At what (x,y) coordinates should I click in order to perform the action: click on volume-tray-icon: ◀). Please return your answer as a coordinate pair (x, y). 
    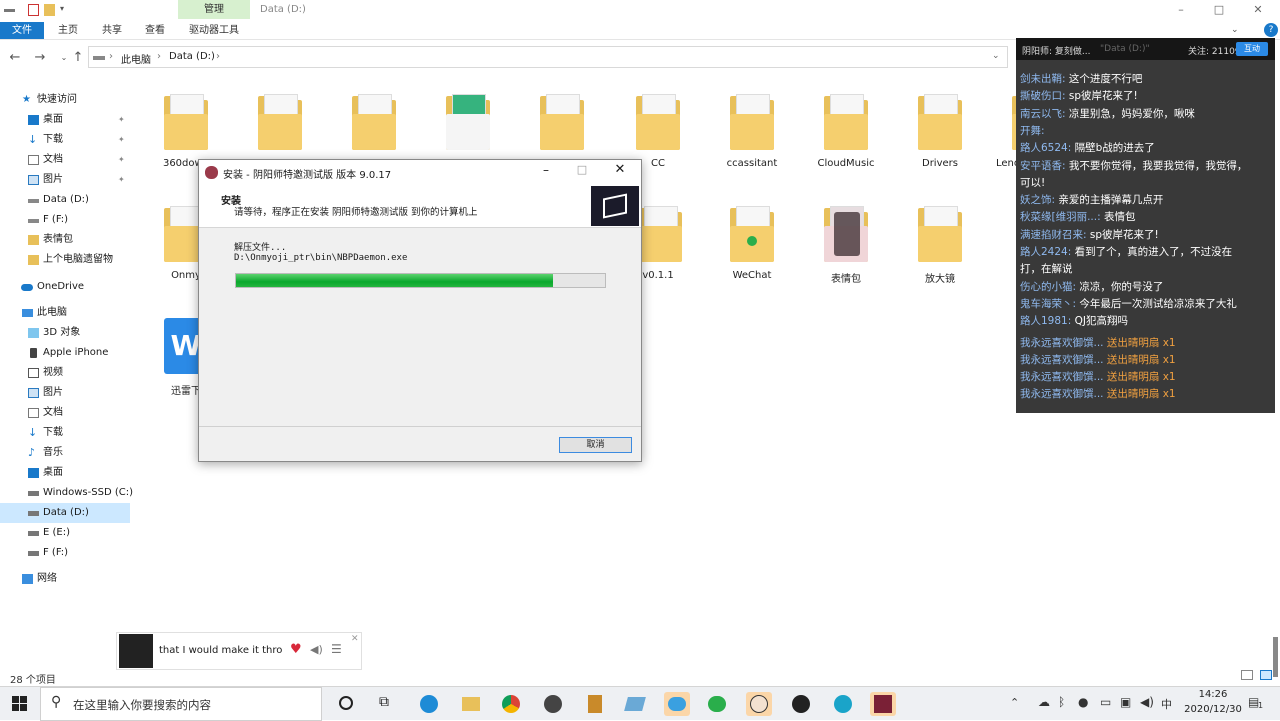
    Looking at the image, I should click on (1147, 702).